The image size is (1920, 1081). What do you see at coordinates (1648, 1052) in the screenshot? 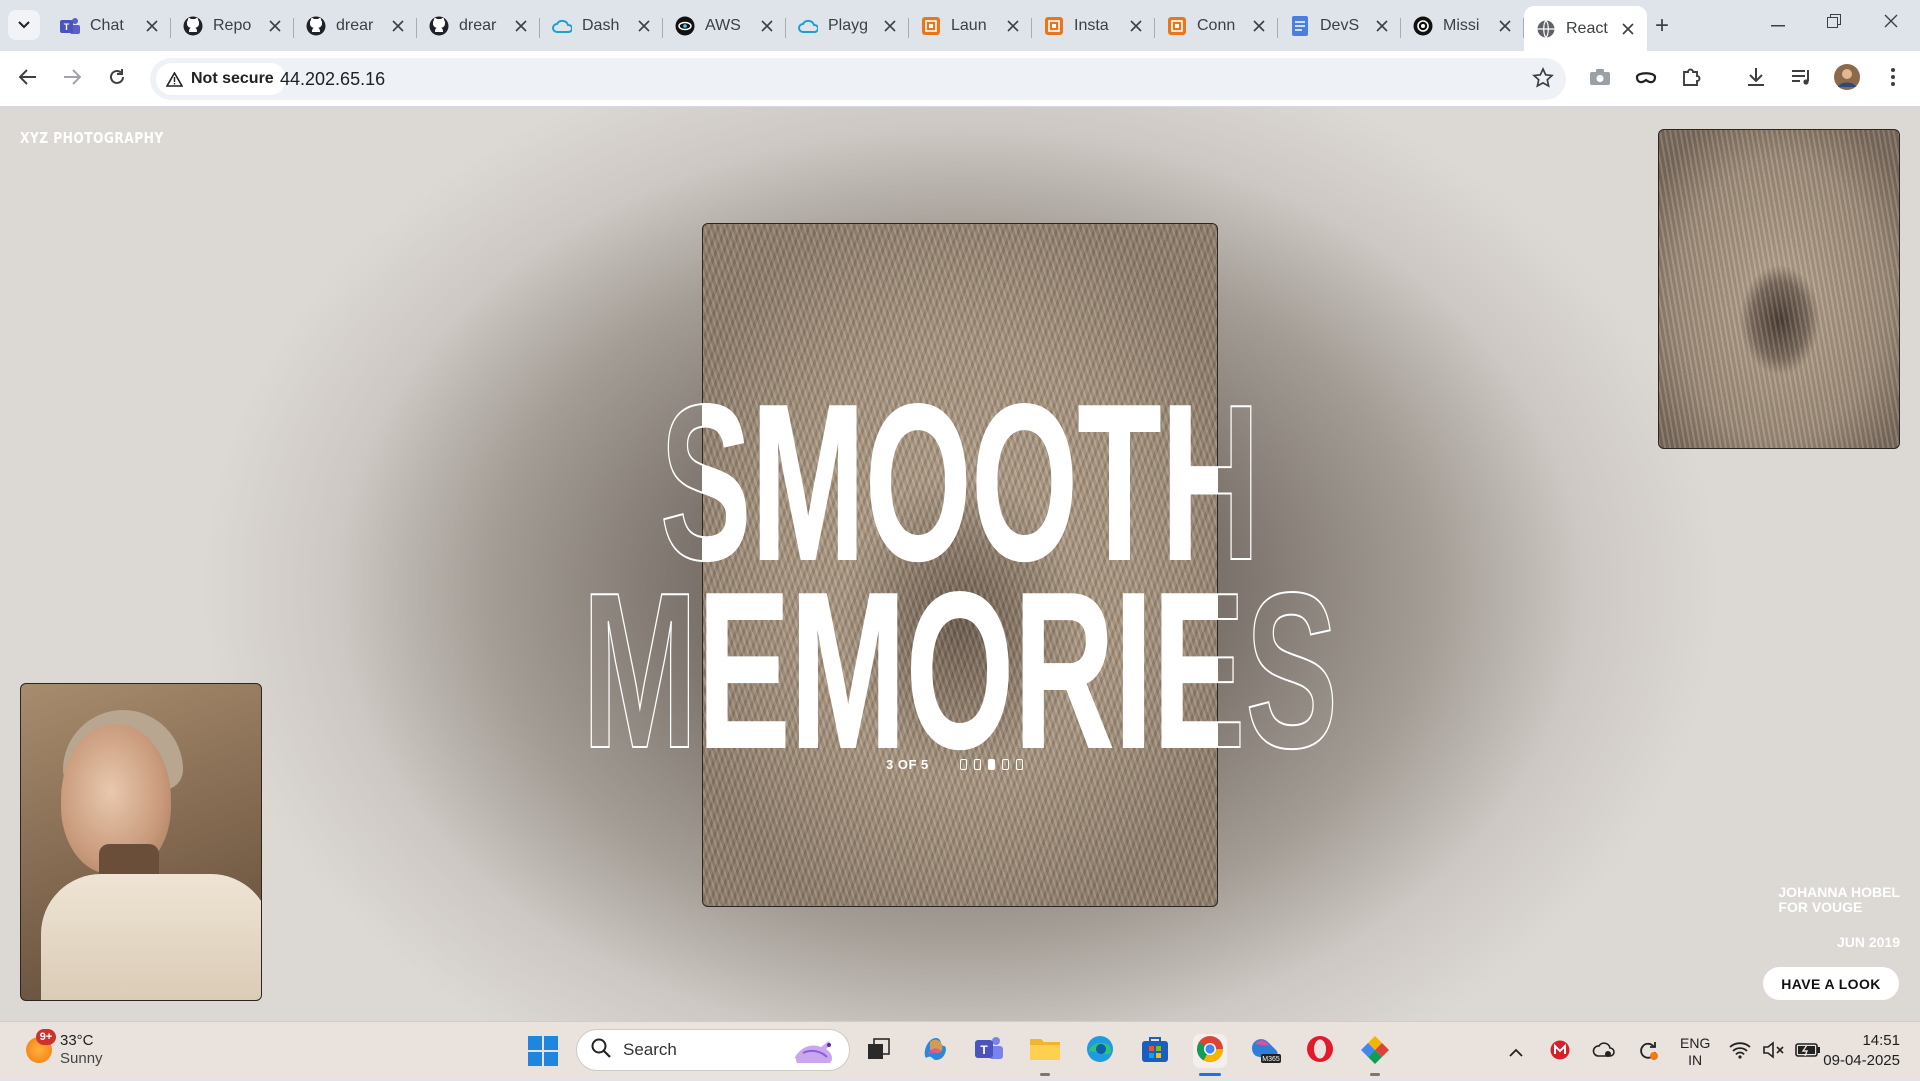
I see `tray-update` at bounding box center [1648, 1052].